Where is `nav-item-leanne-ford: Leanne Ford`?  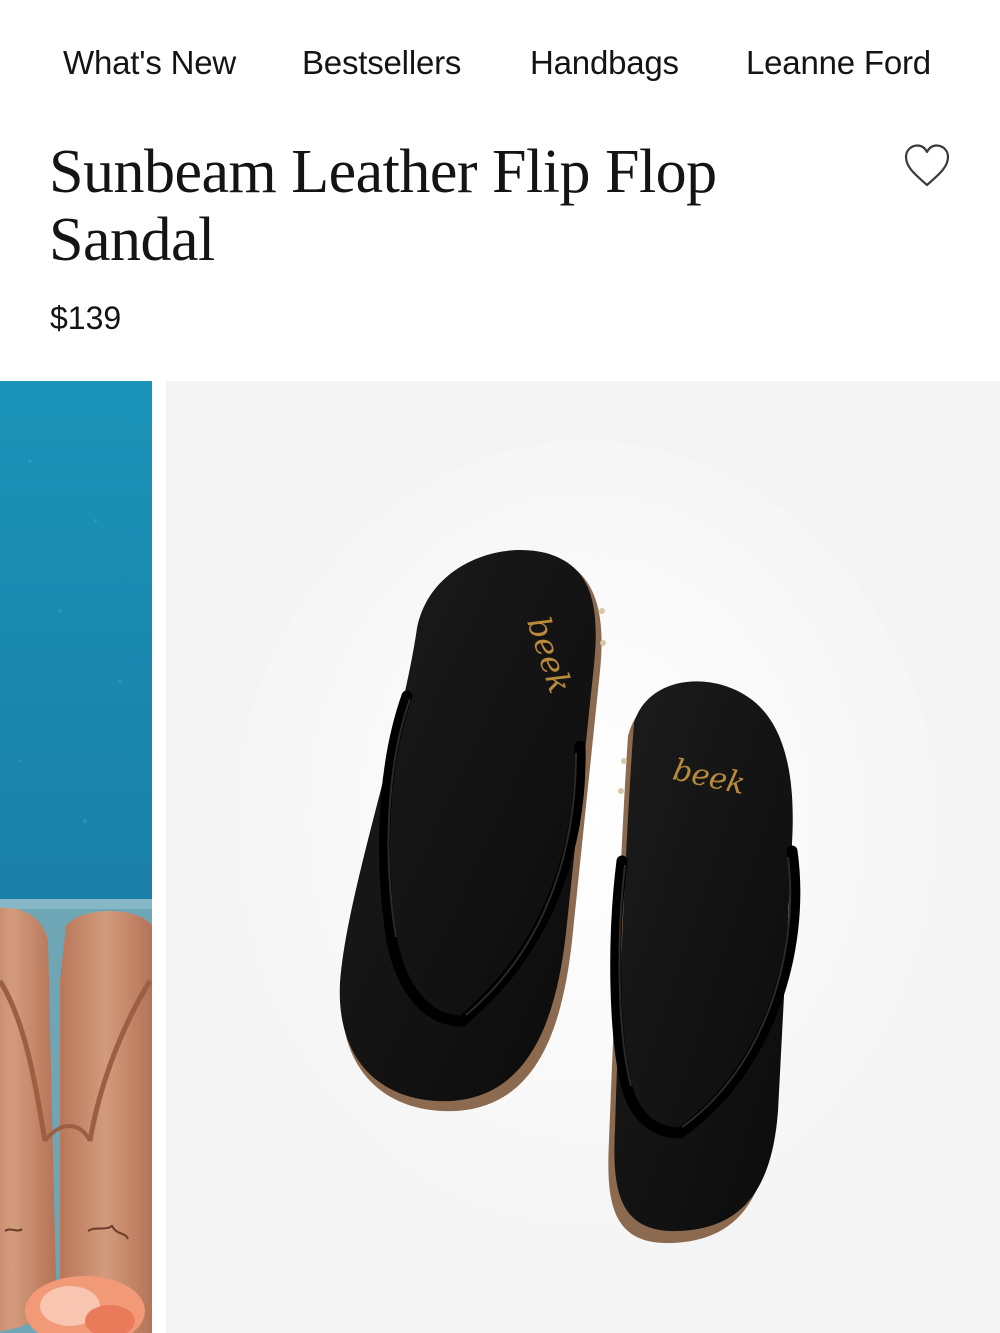
nav-item-leanne-ford: Leanne Ford is located at coordinates (838, 63).